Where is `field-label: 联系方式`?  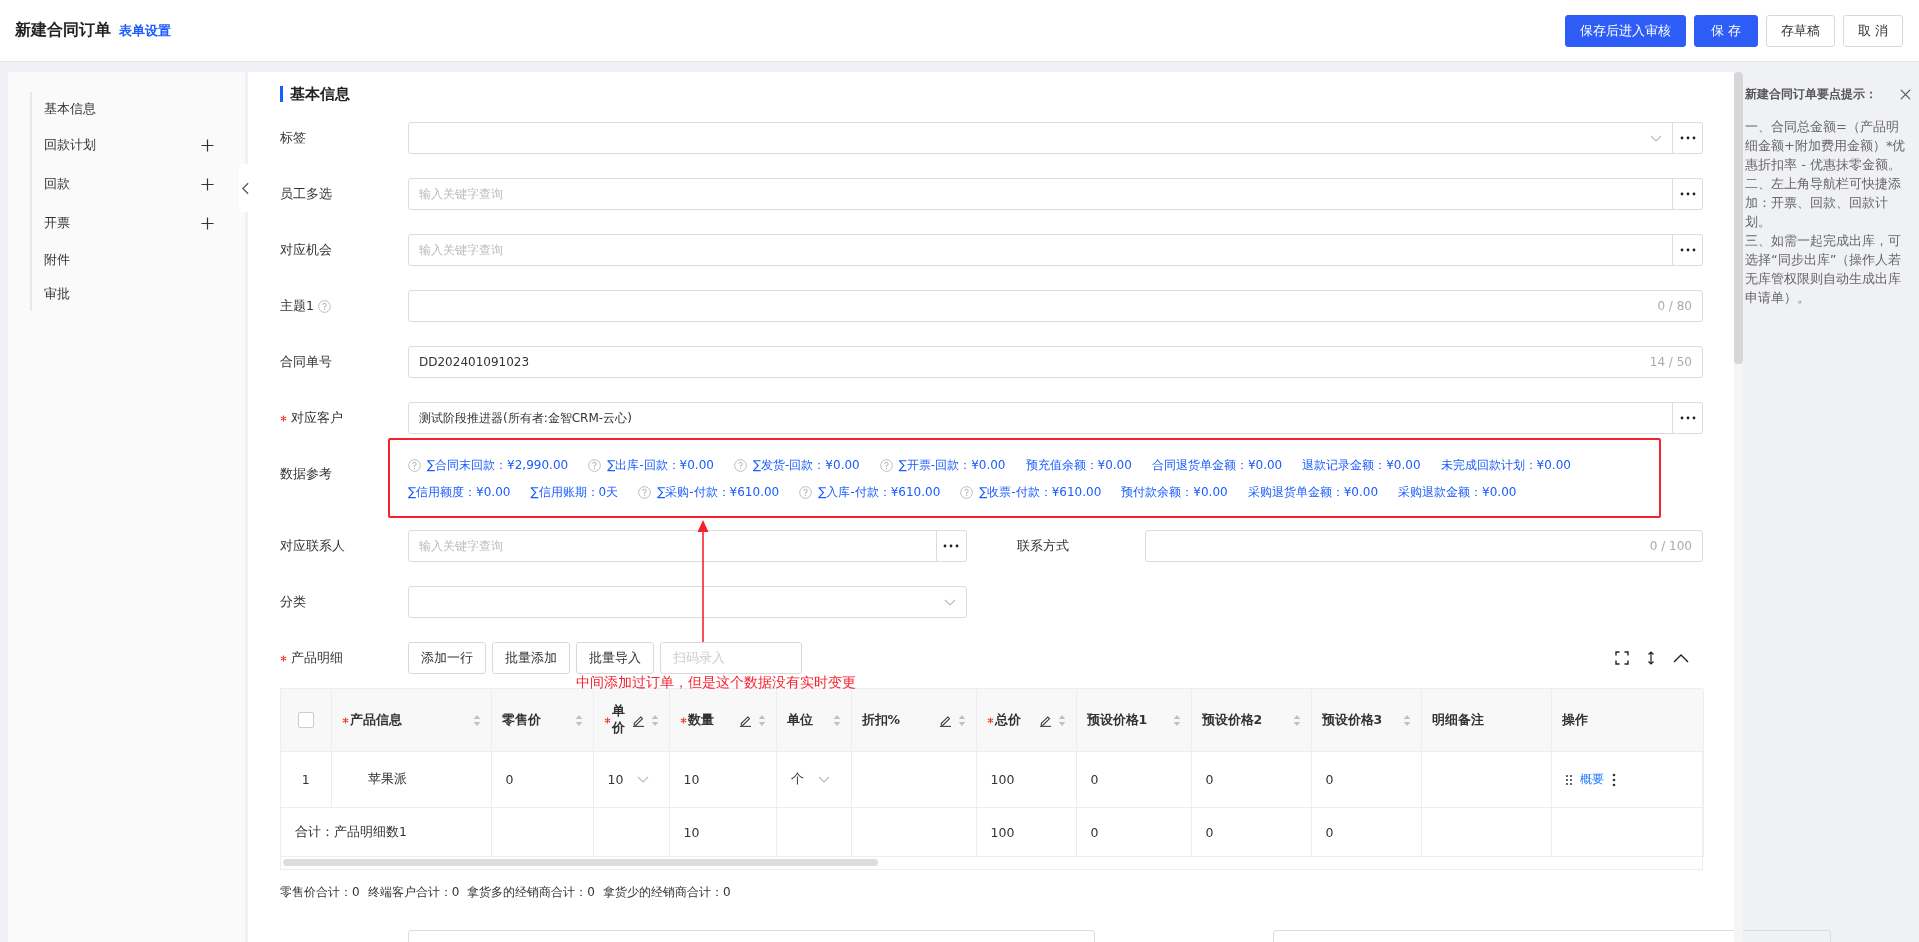
field-label: 联系方式 is located at coordinates (1042, 546).